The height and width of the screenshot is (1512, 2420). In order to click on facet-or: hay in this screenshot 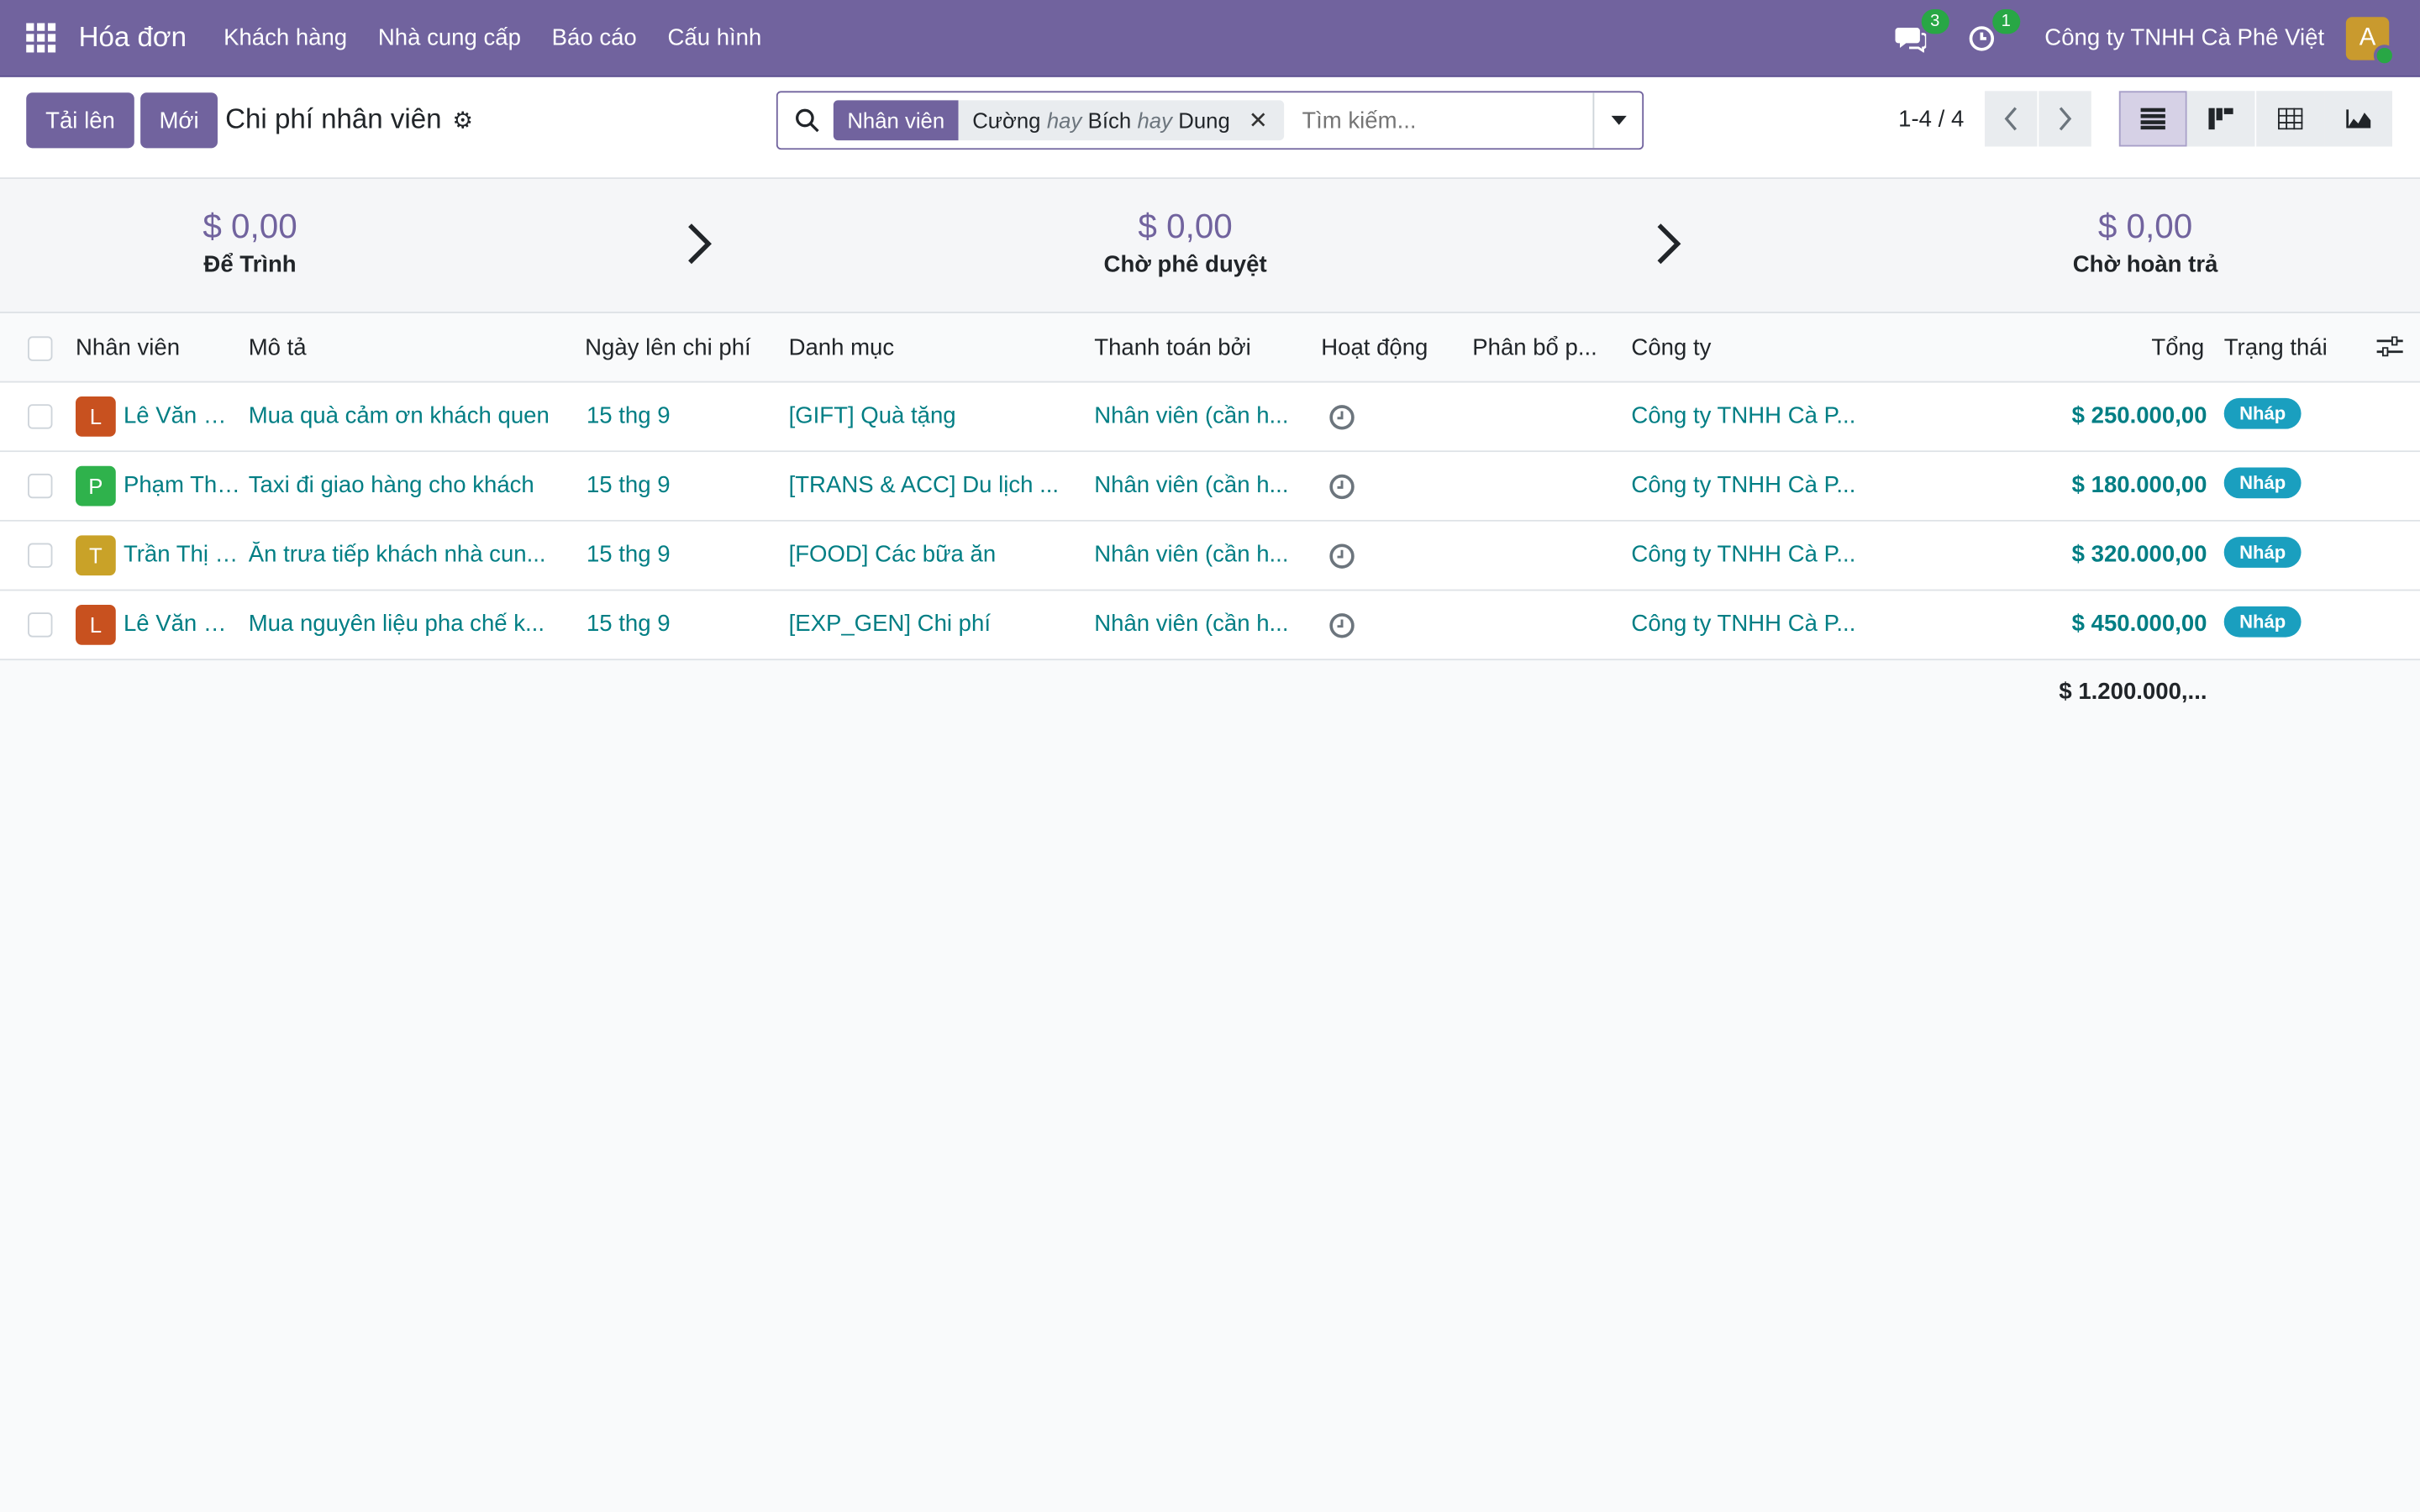, I will do `click(1064, 120)`.